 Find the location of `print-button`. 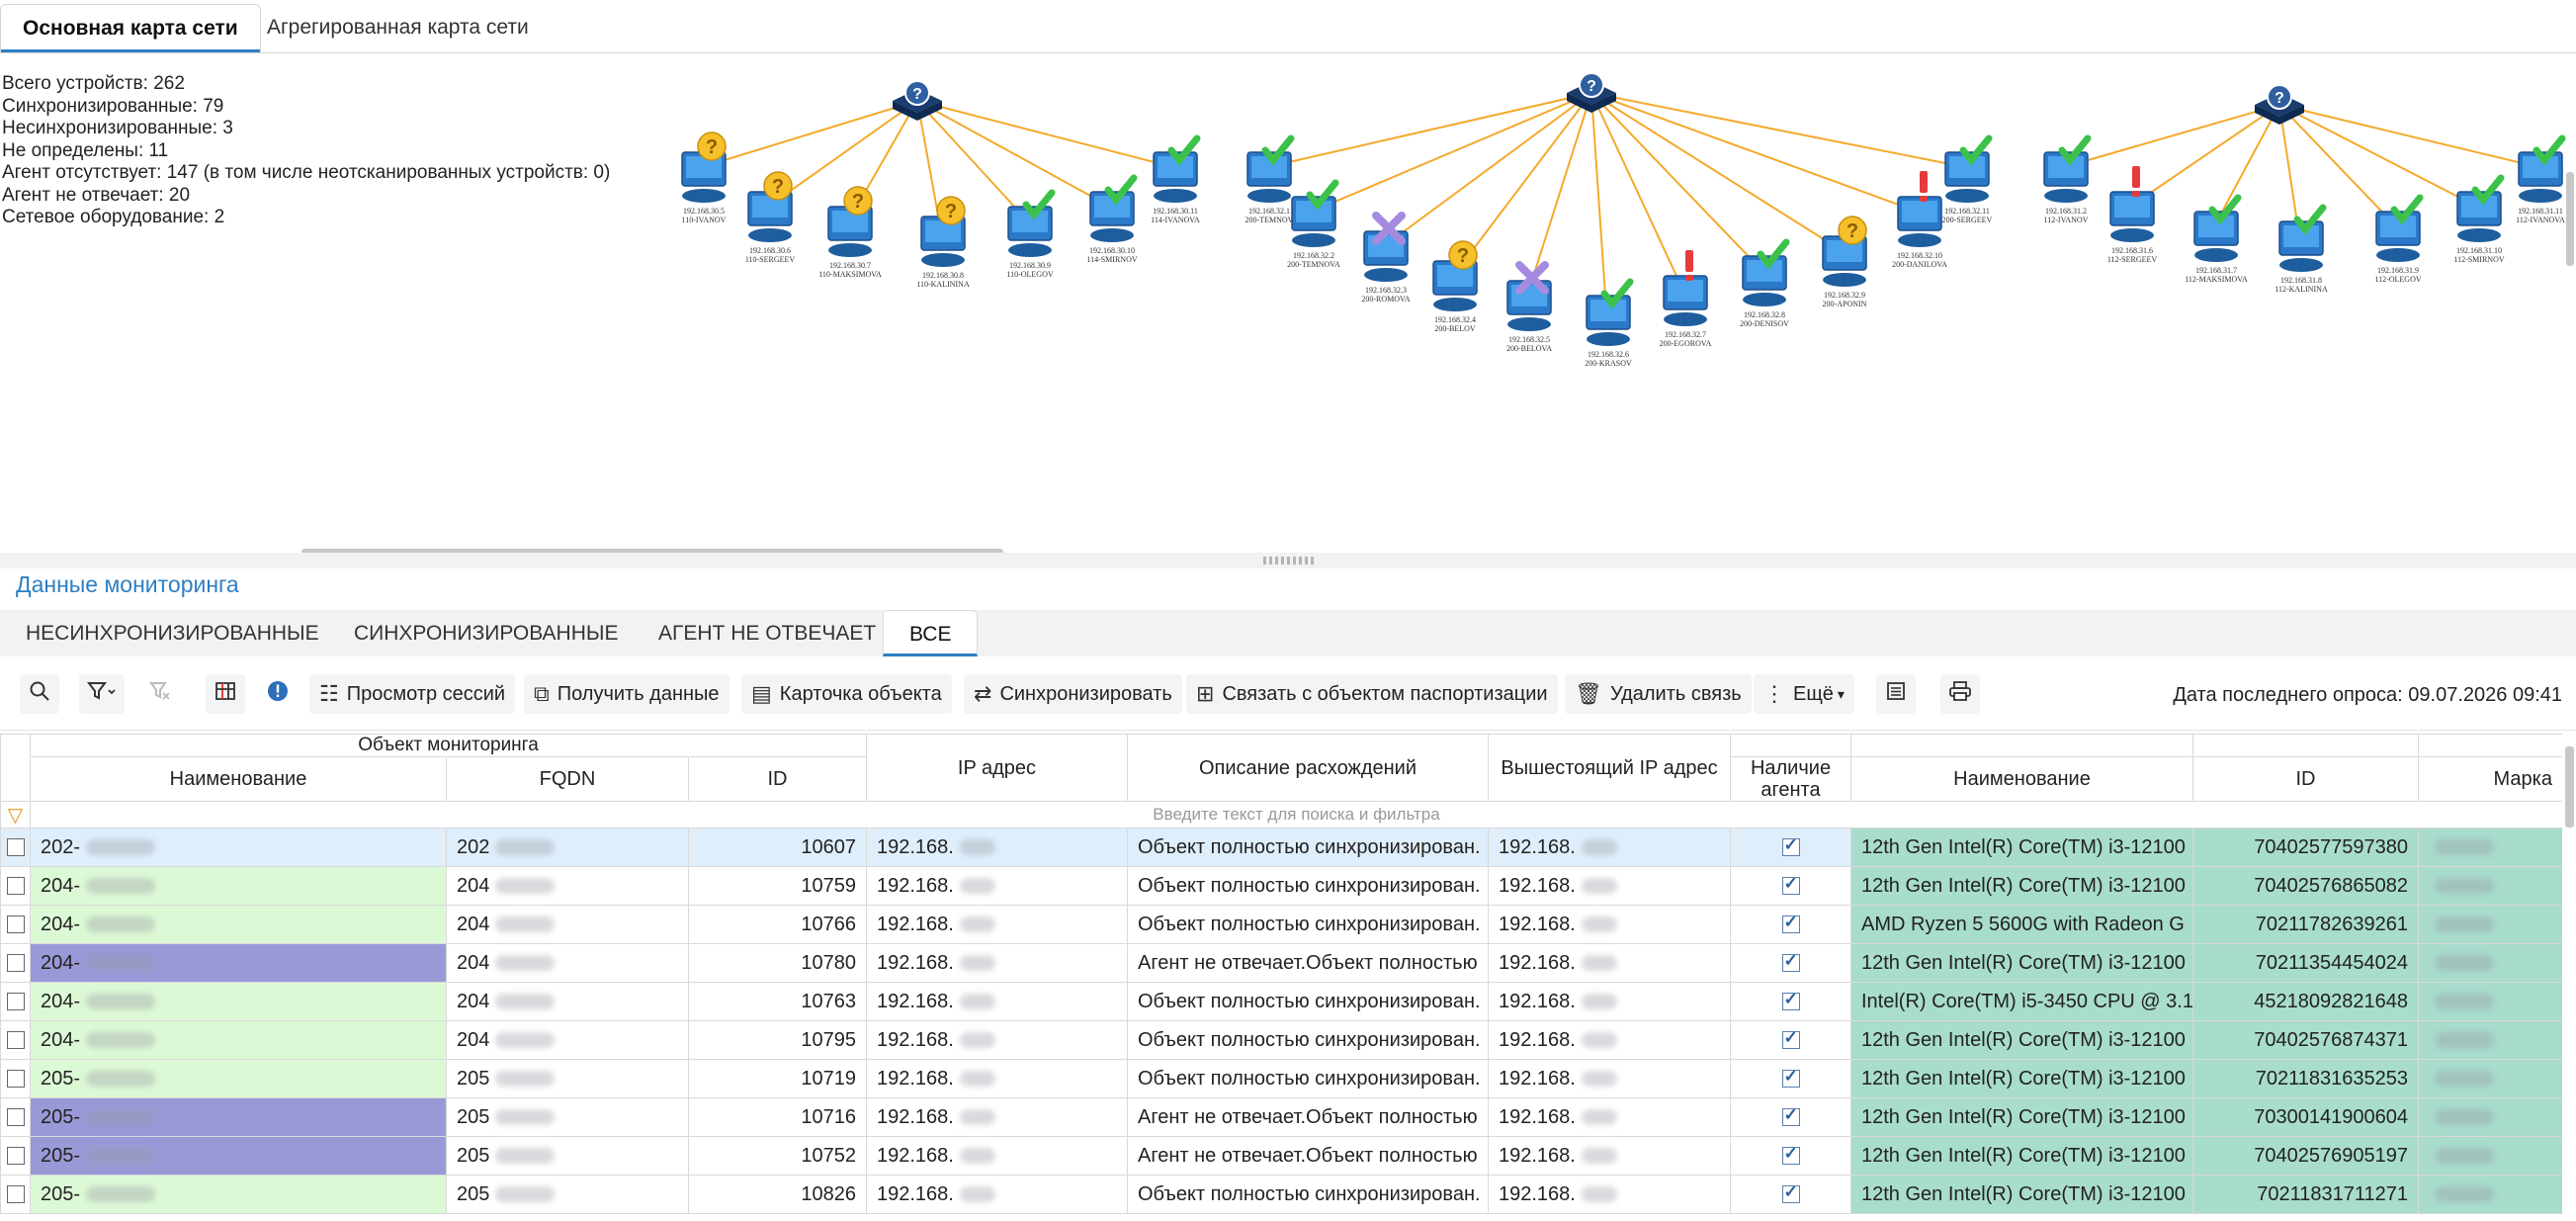

print-button is located at coordinates (1960, 694).